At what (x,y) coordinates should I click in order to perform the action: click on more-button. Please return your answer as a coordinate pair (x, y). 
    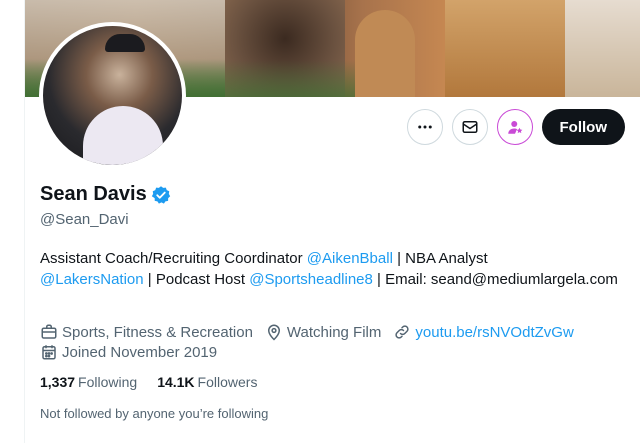
    Looking at the image, I should click on (424, 127).